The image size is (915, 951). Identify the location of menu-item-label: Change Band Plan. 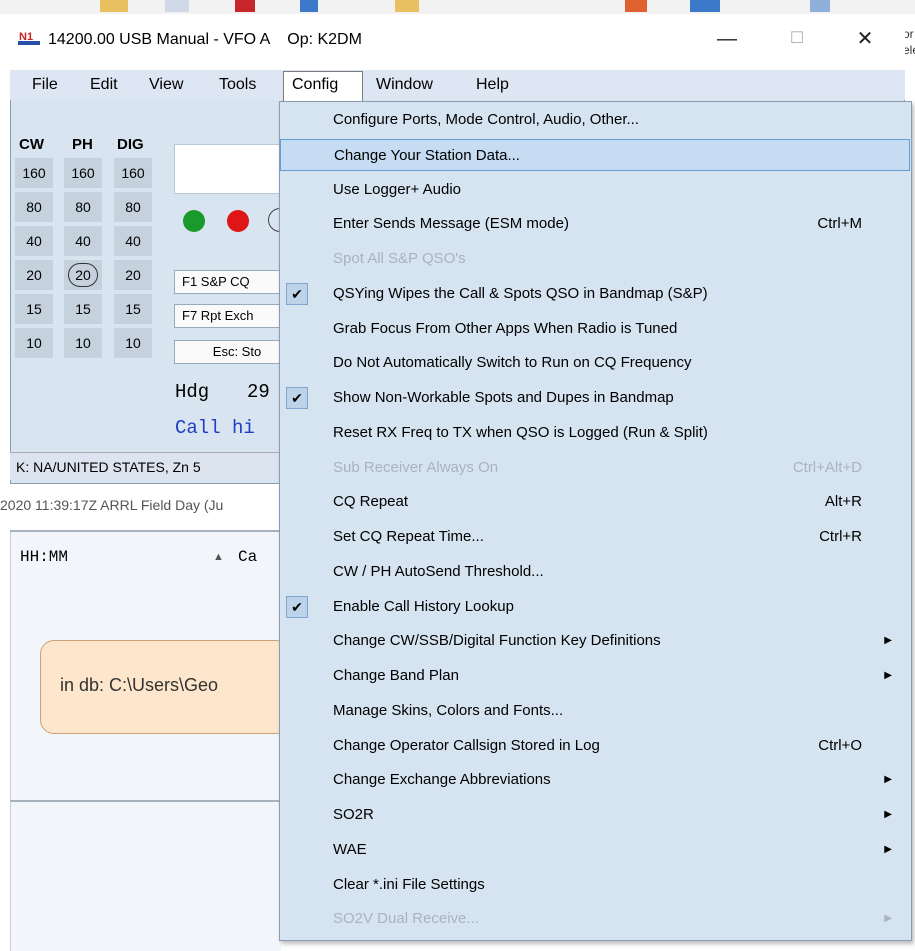
(396, 675).